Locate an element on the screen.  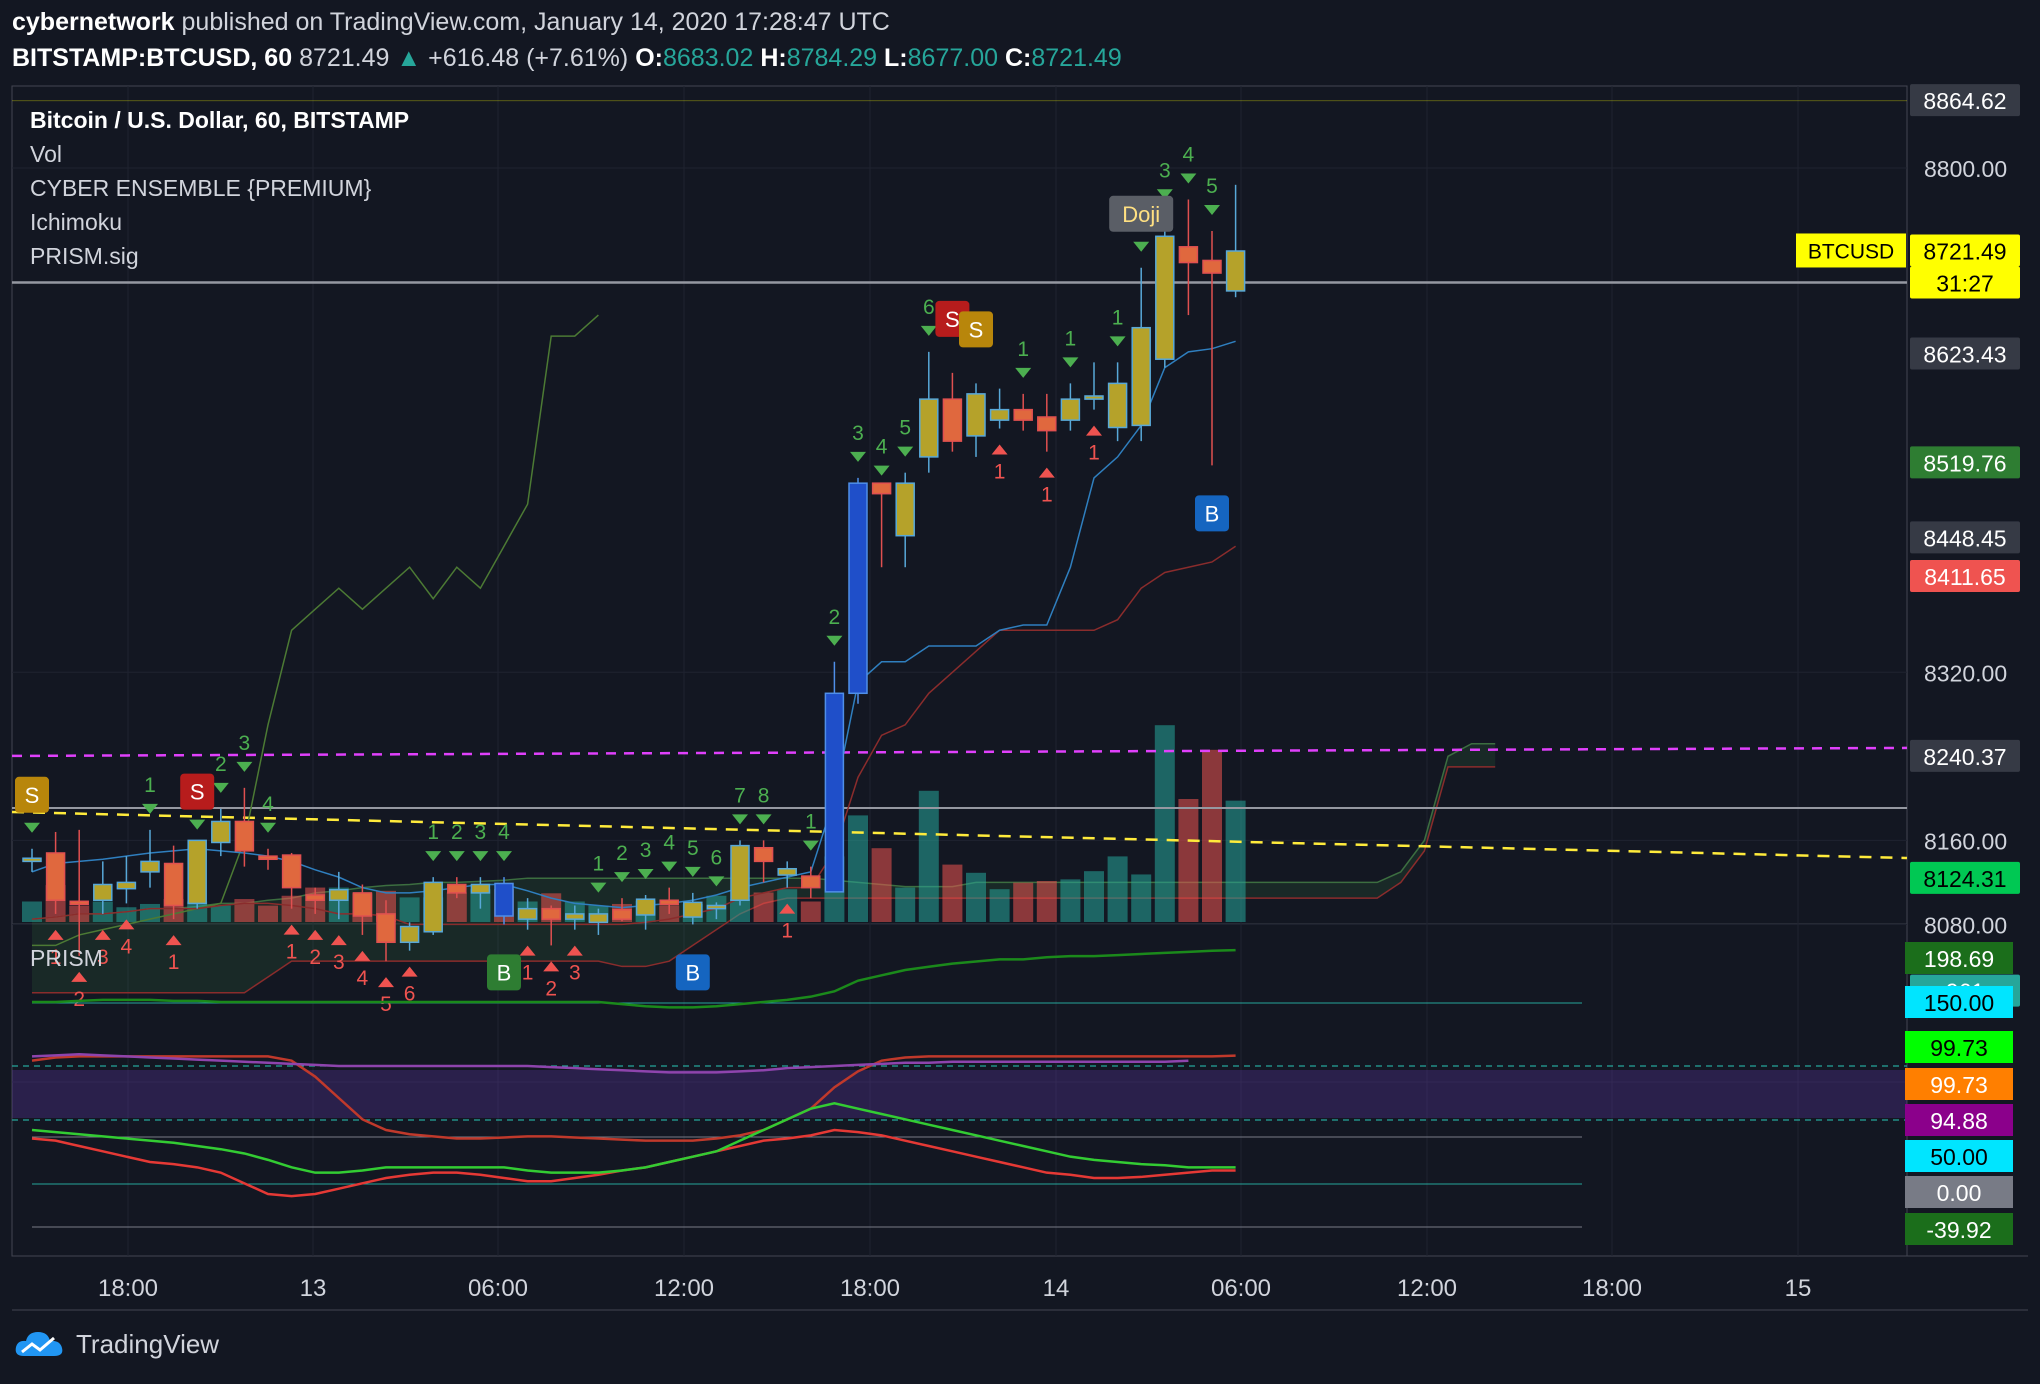
buy-count-label: 4 is located at coordinates (127, 946).